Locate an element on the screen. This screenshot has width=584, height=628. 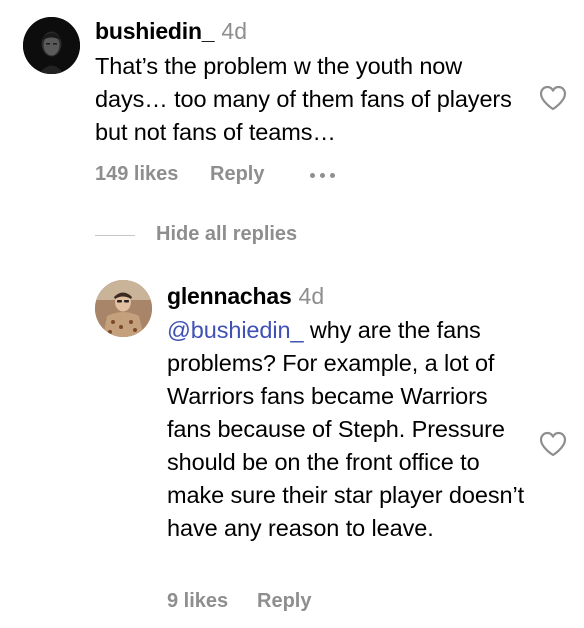
reply-avatar is located at coordinates (123, 308).